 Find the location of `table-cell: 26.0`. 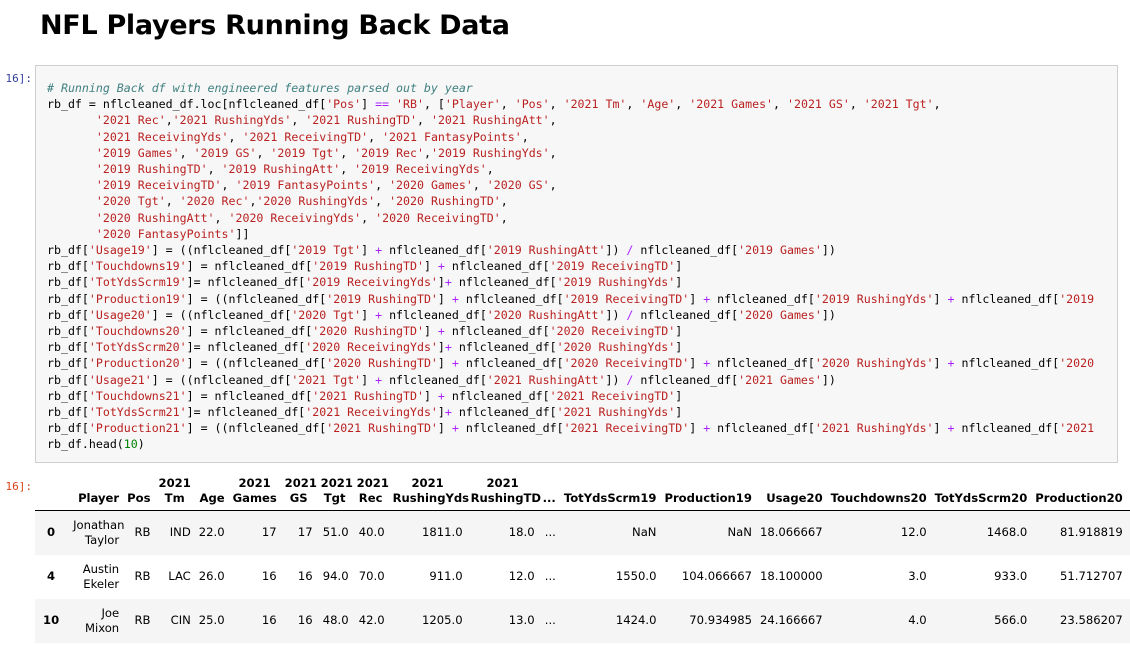

table-cell: 26.0 is located at coordinates (211, 576).